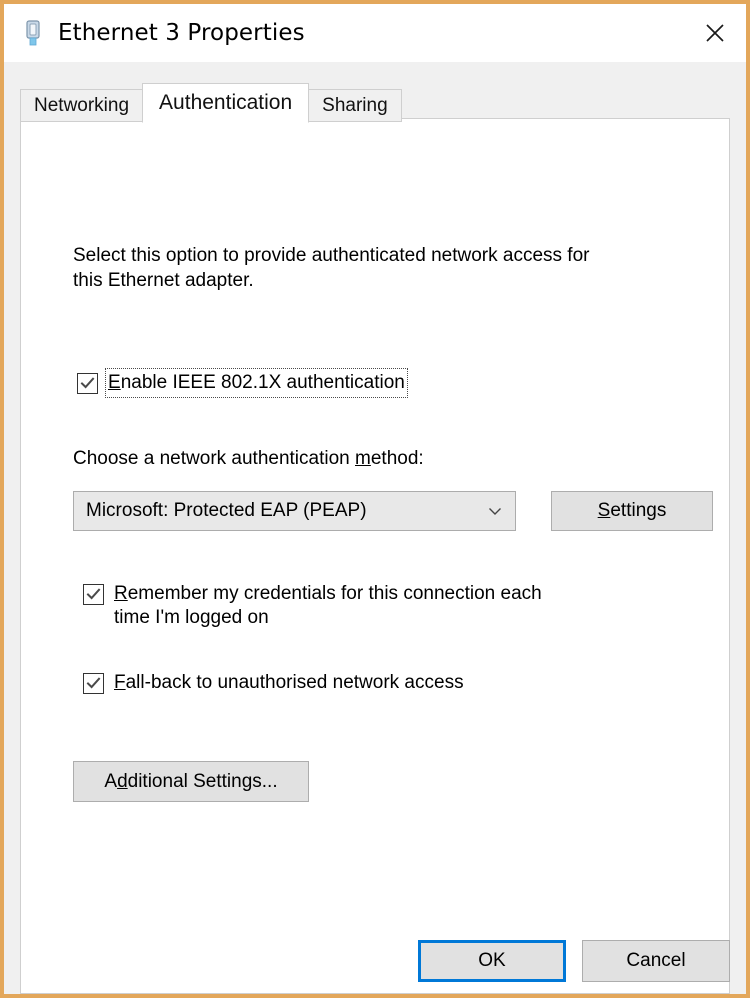 The width and height of the screenshot is (750, 998). What do you see at coordinates (294, 682) in the screenshot?
I see `fallback-label-rest: all-back to unauthorised network access` at bounding box center [294, 682].